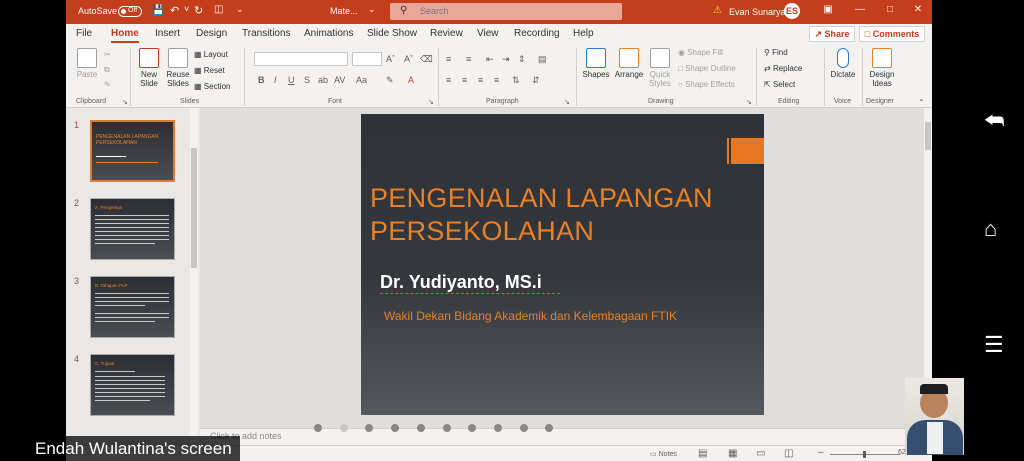 The image size is (1024, 461). Describe the element at coordinates (700, 52) in the screenshot. I see `shape-fill-button: ◉ Shape Fill` at that location.